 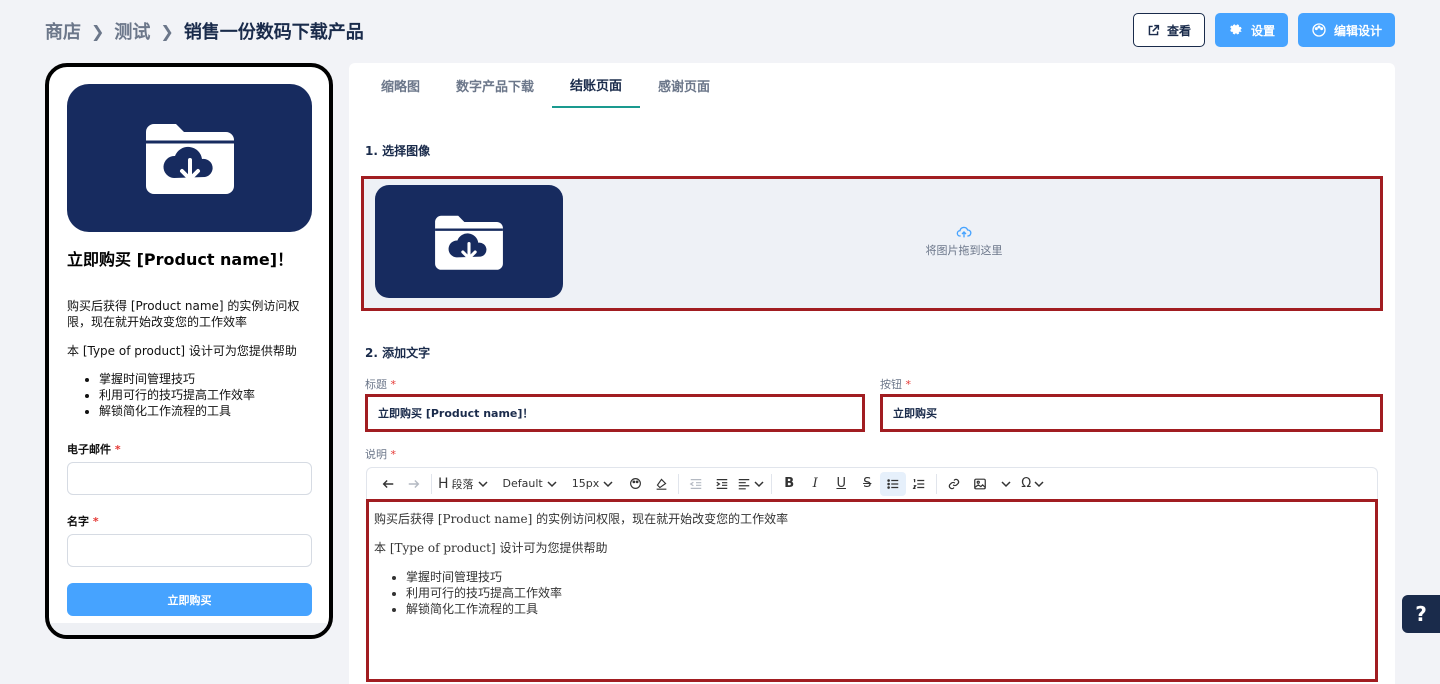 What do you see at coordinates (1178, 30) in the screenshot?
I see `view-button-label: 查看` at bounding box center [1178, 30].